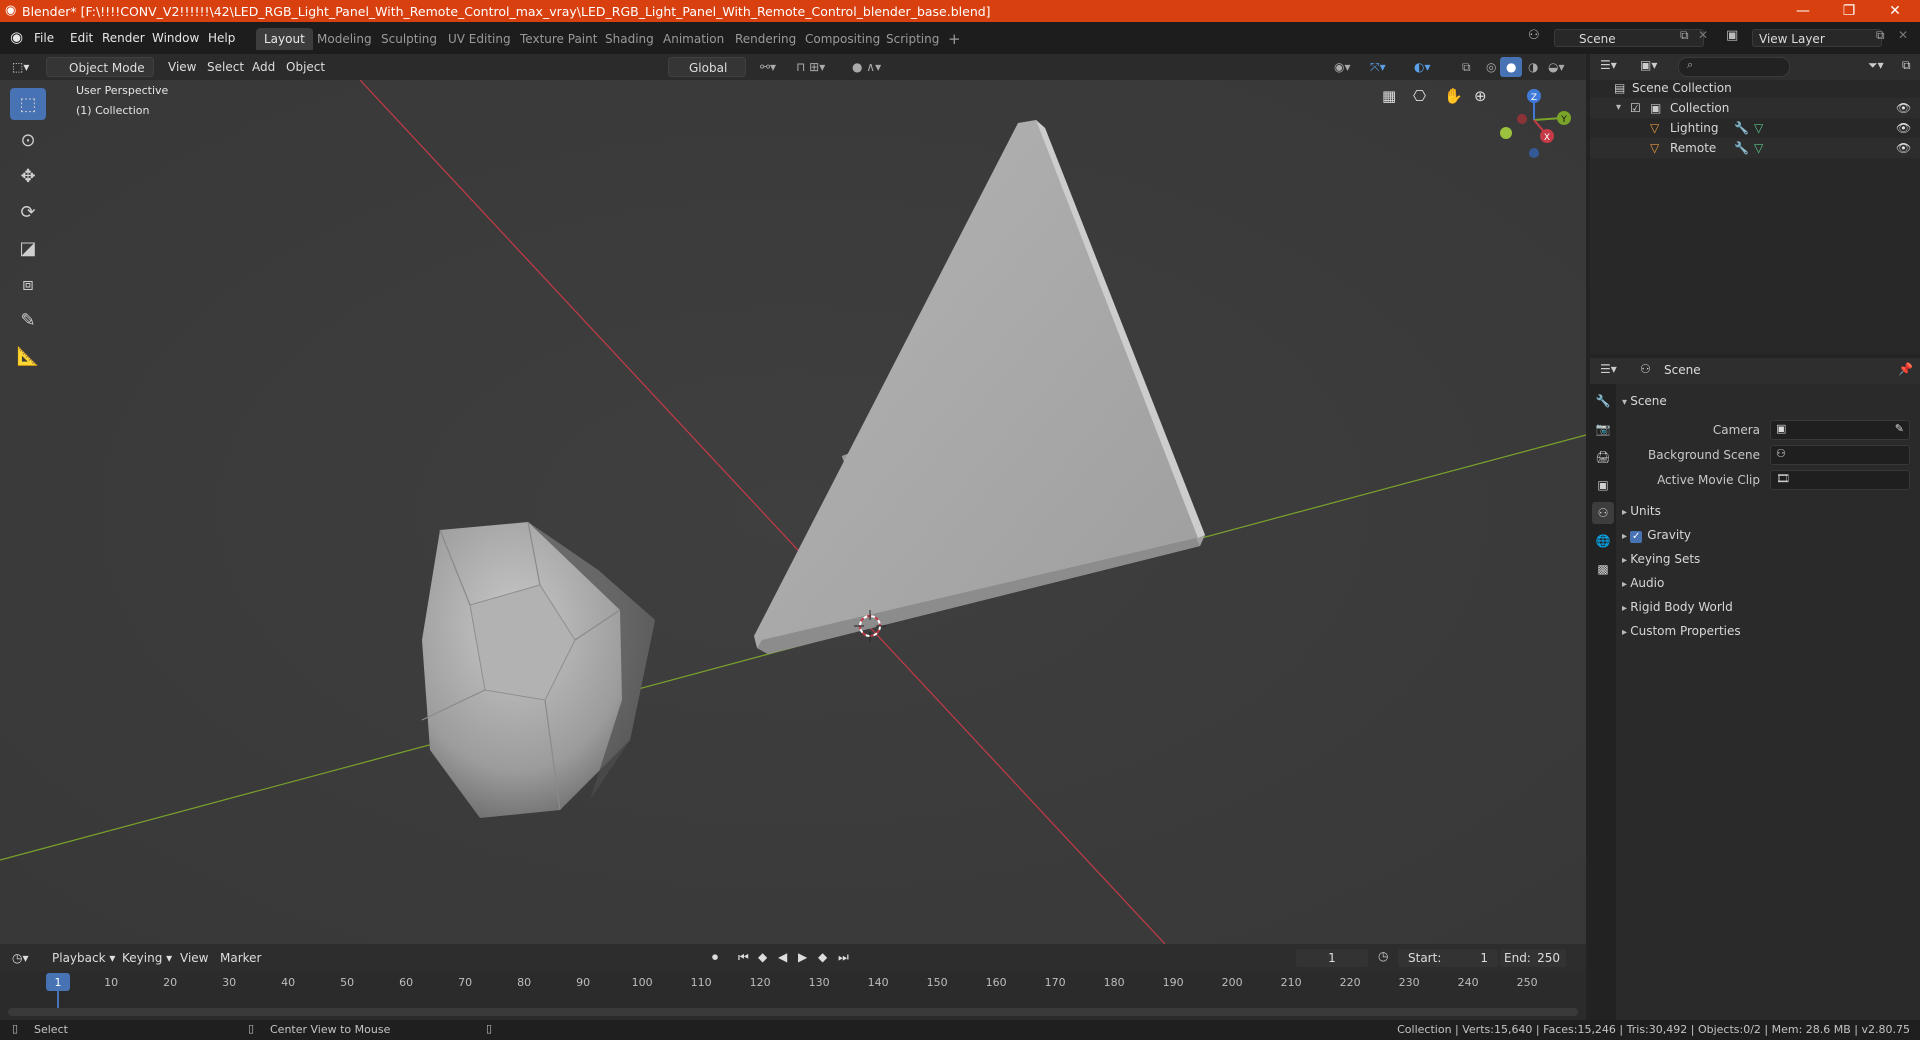 Image resolution: width=1920 pixels, height=1040 pixels. What do you see at coordinates (1603, 569) in the screenshot?
I see `texture-tab-icon: ▩` at bounding box center [1603, 569].